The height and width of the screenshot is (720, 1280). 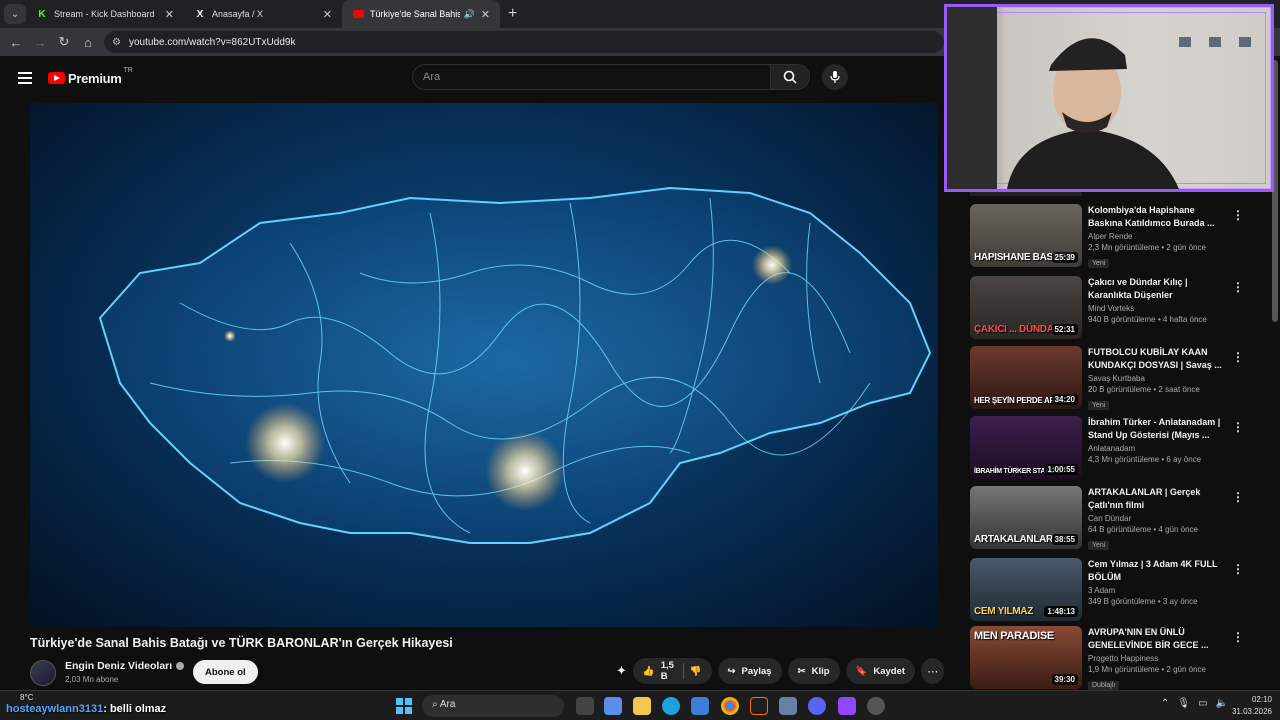 I want to click on discord-icon, so click(x=817, y=706).